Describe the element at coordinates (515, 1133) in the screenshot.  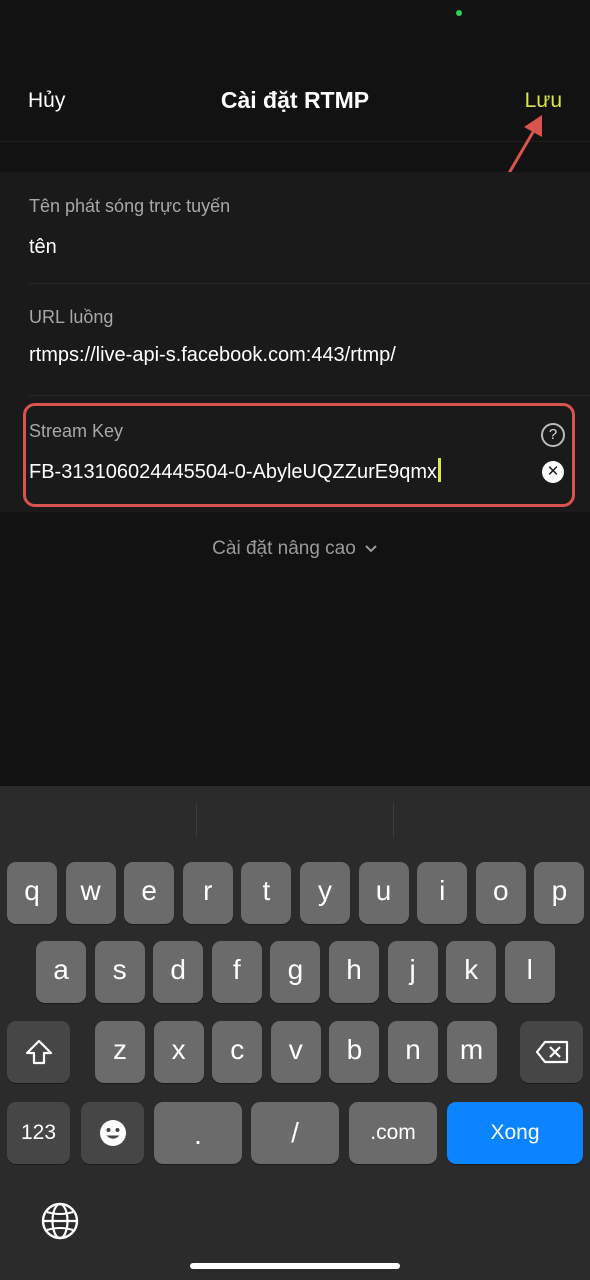
I see `done-key: Xong` at that location.